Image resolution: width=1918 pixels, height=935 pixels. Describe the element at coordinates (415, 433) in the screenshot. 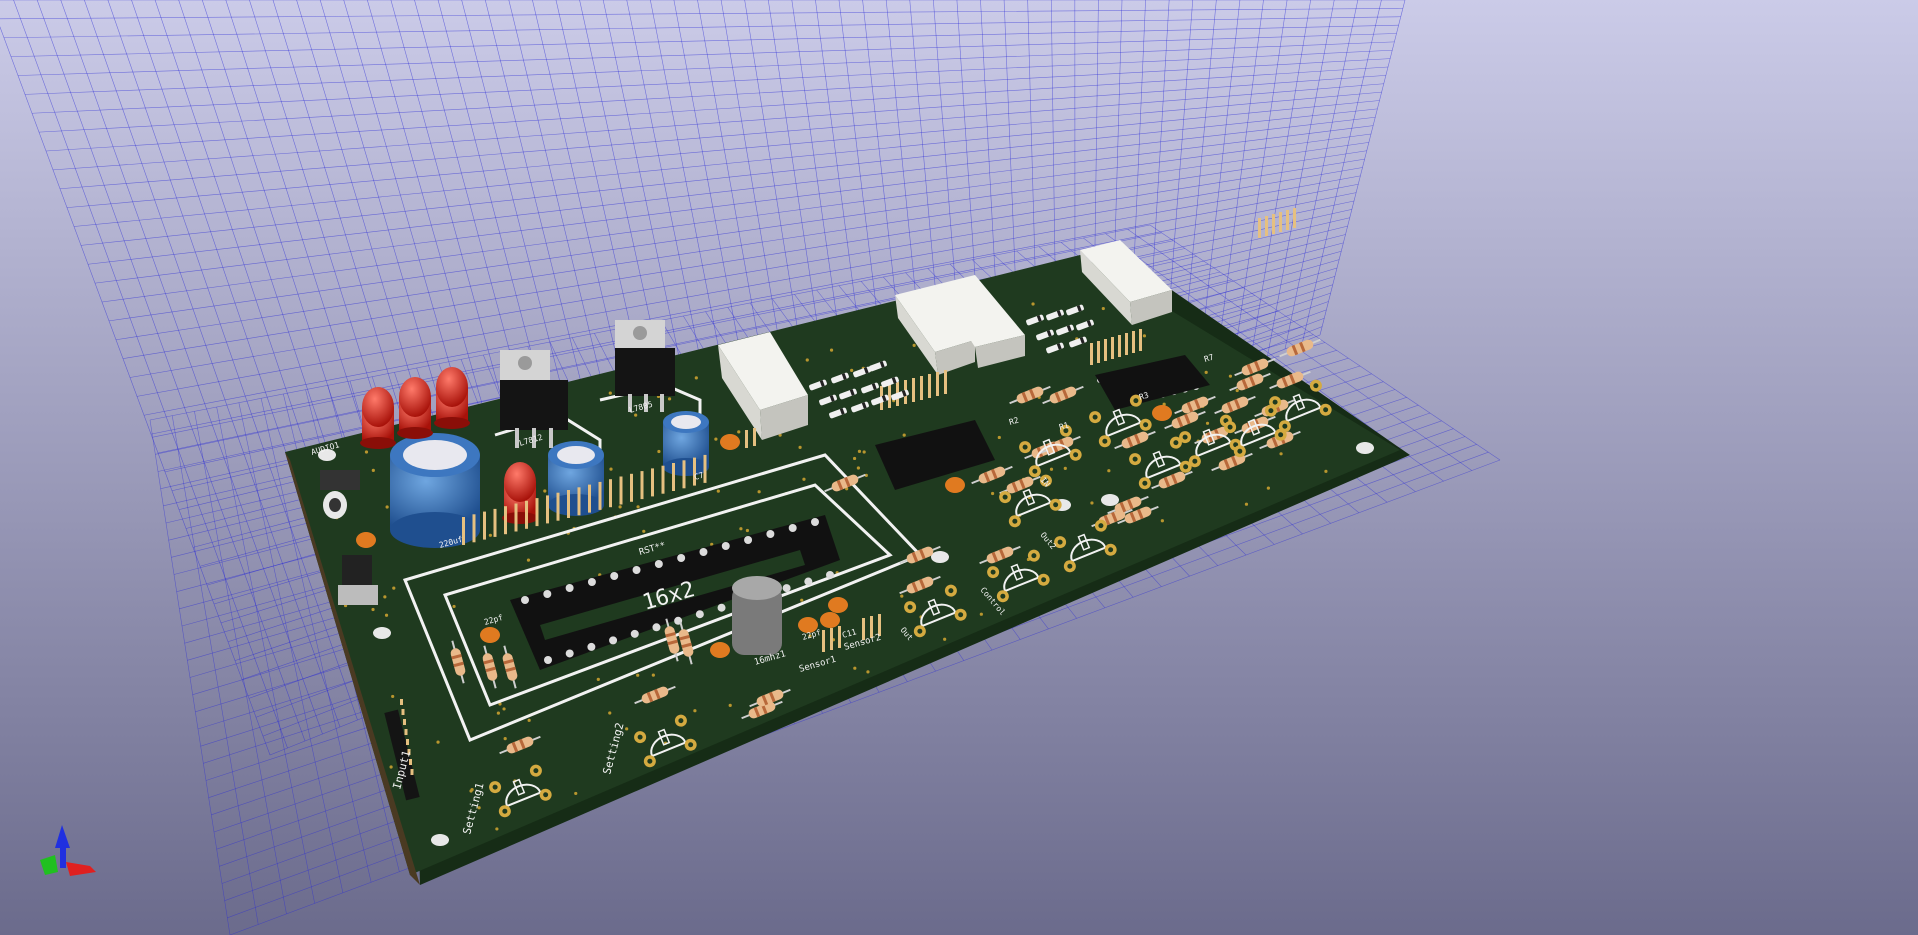

I see `led-base` at that location.